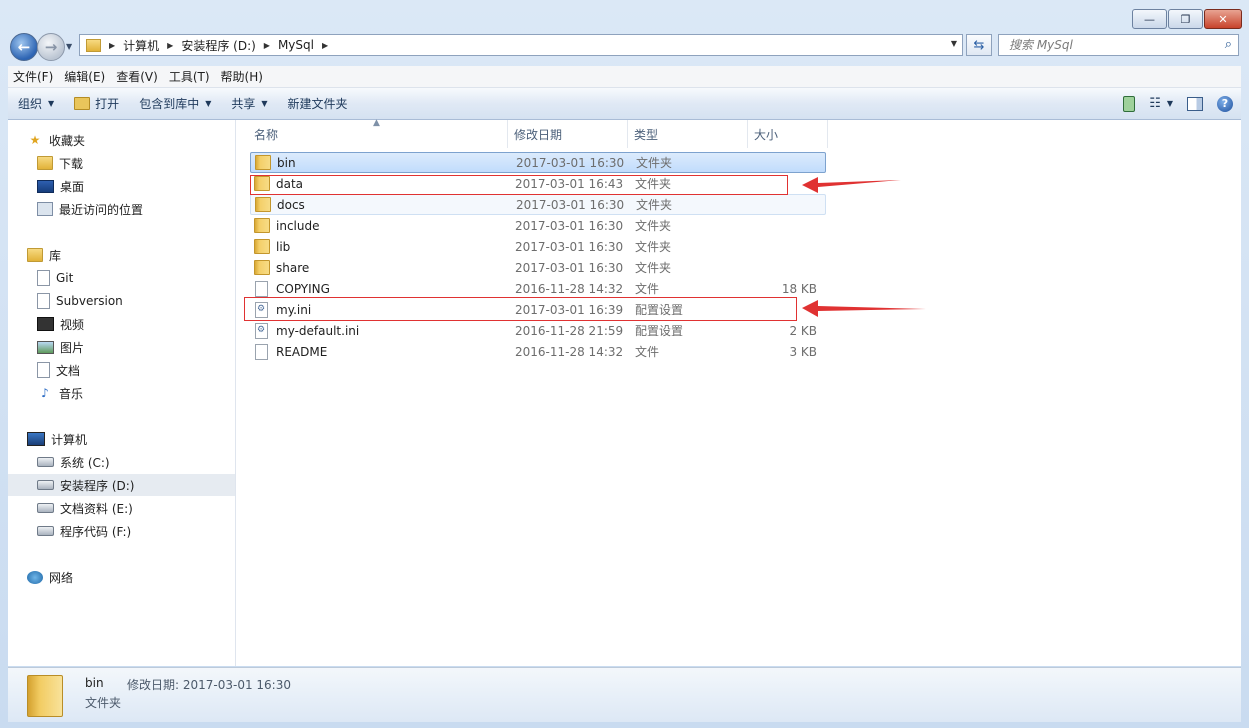 The height and width of the screenshot is (728, 1249). I want to click on menu-view: 查看(V), so click(137, 76).